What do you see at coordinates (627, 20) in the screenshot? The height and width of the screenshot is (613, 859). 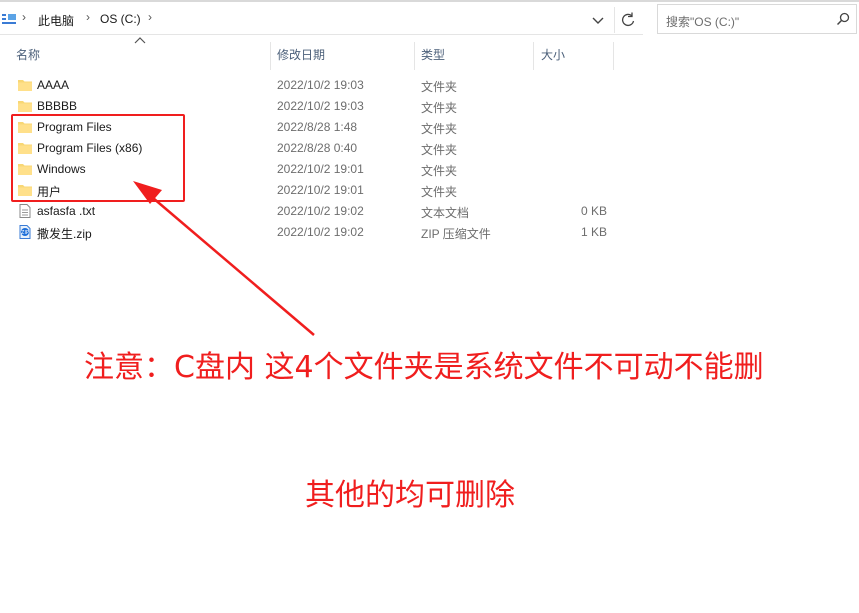 I see `refresh-icon` at bounding box center [627, 20].